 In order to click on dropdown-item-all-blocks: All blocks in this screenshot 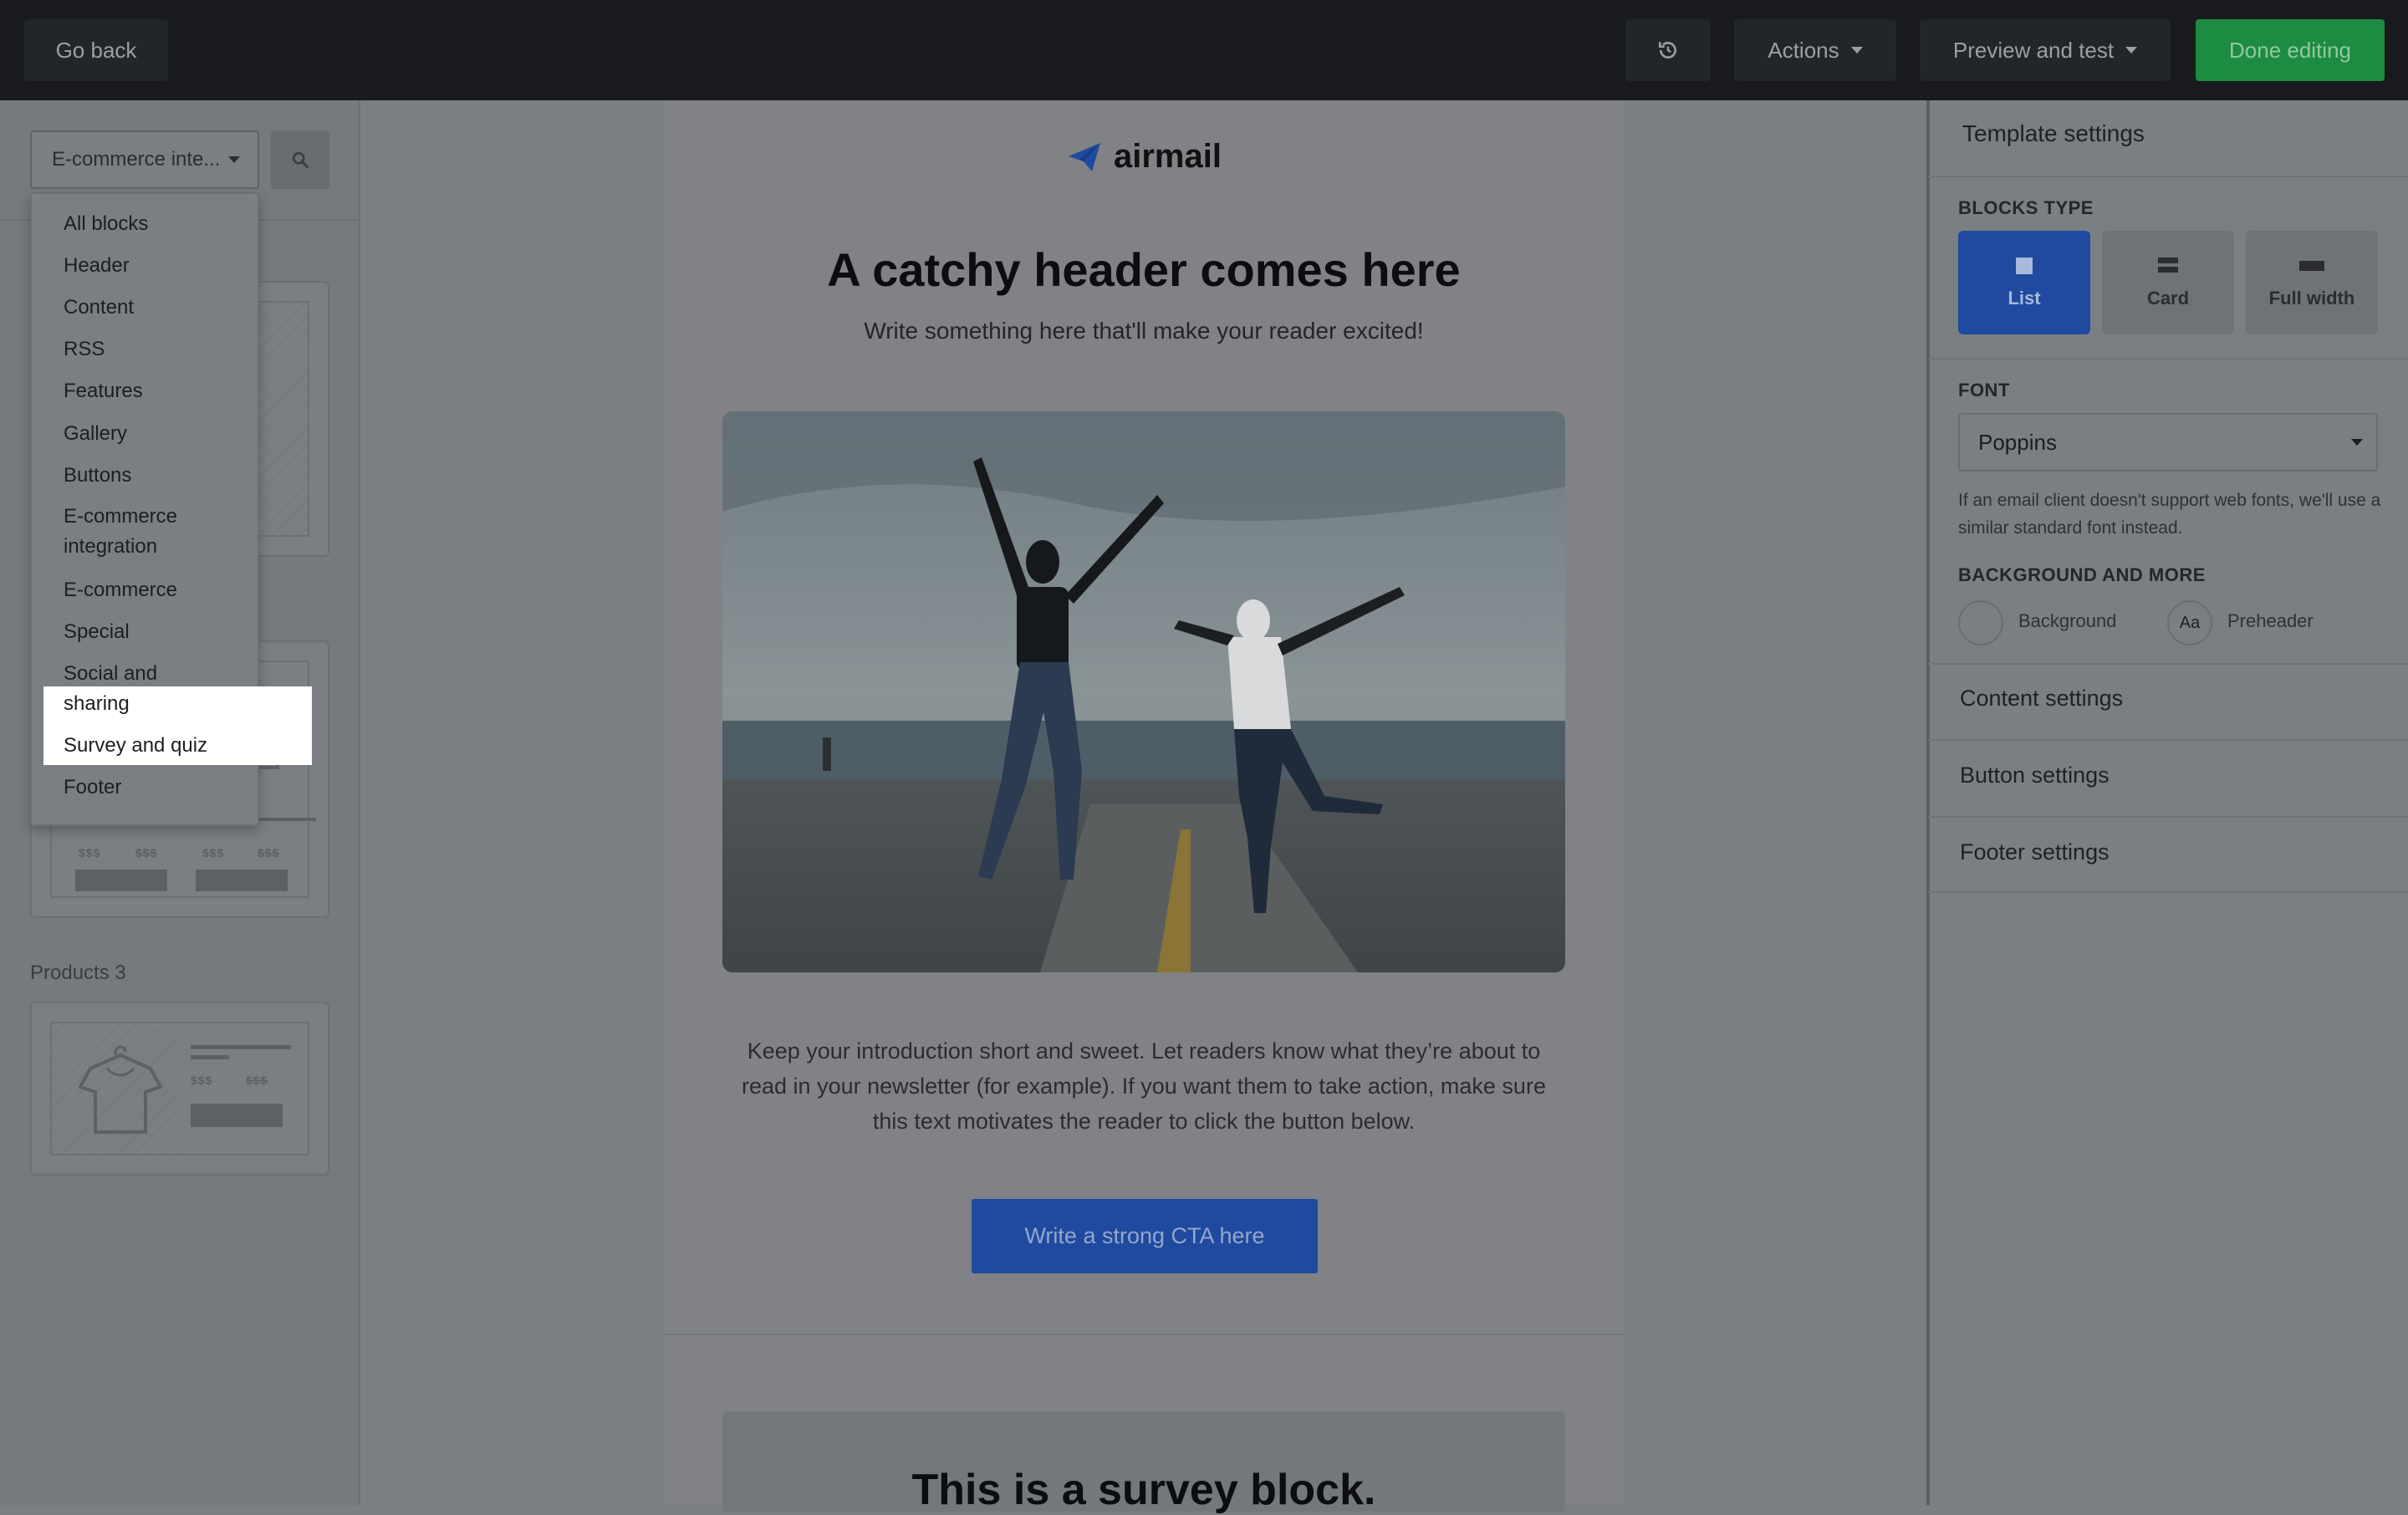, I will do `click(106, 224)`.